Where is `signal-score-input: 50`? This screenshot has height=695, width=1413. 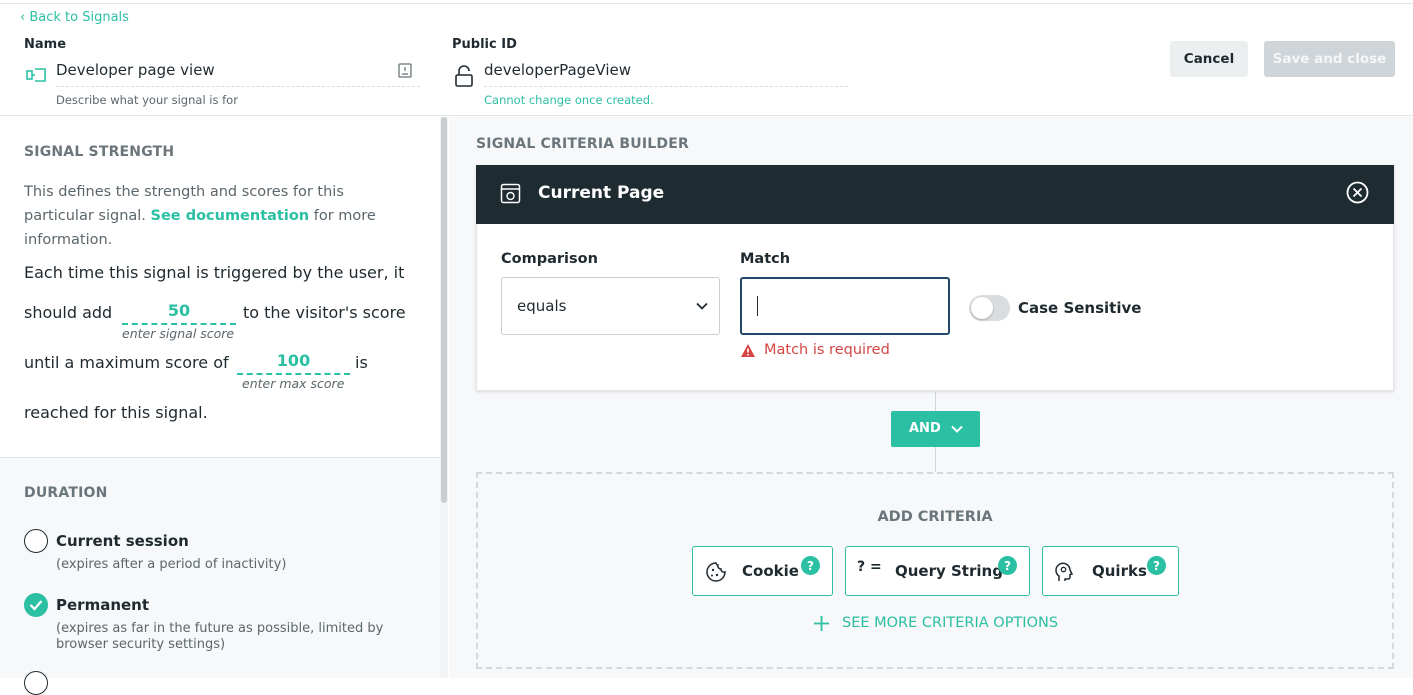 signal-score-input: 50 is located at coordinates (179, 313).